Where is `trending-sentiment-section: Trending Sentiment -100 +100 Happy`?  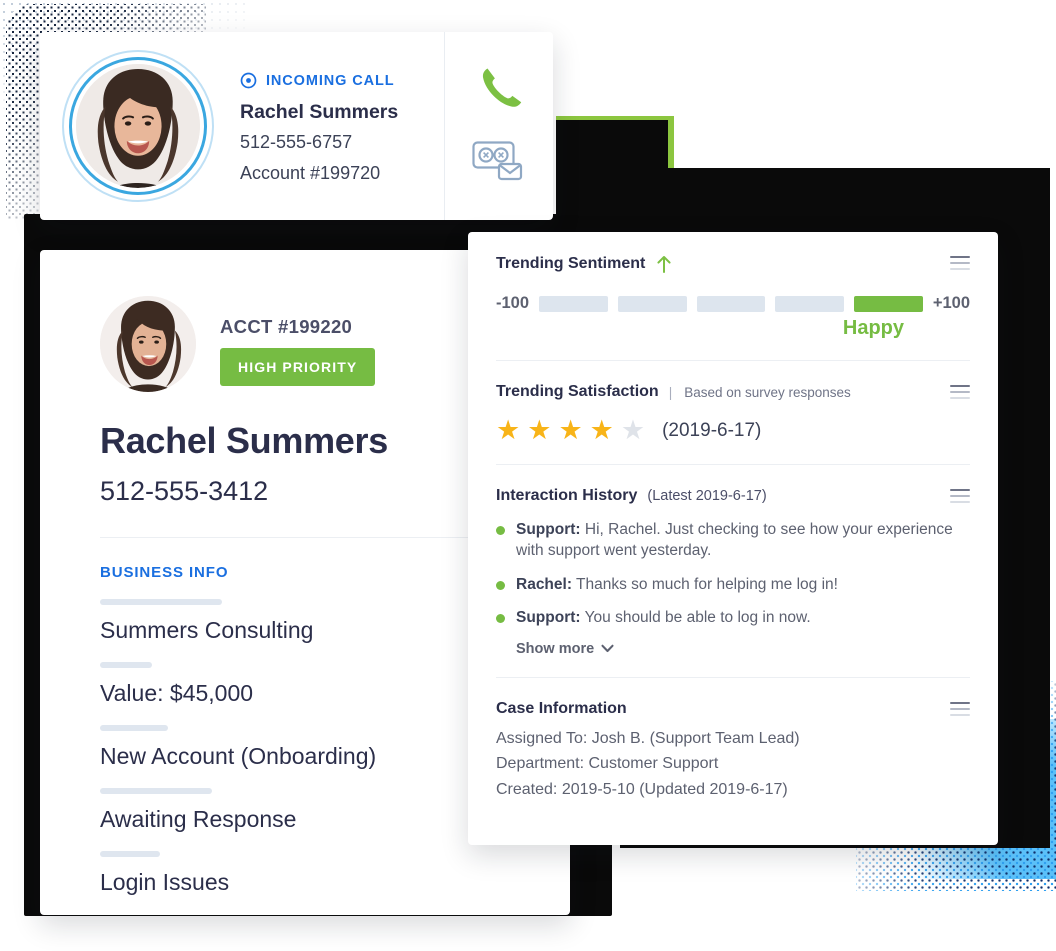
trending-sentiment-section: Trending Sentiment -100 +100 Happy is located at coordinates (733, 296).